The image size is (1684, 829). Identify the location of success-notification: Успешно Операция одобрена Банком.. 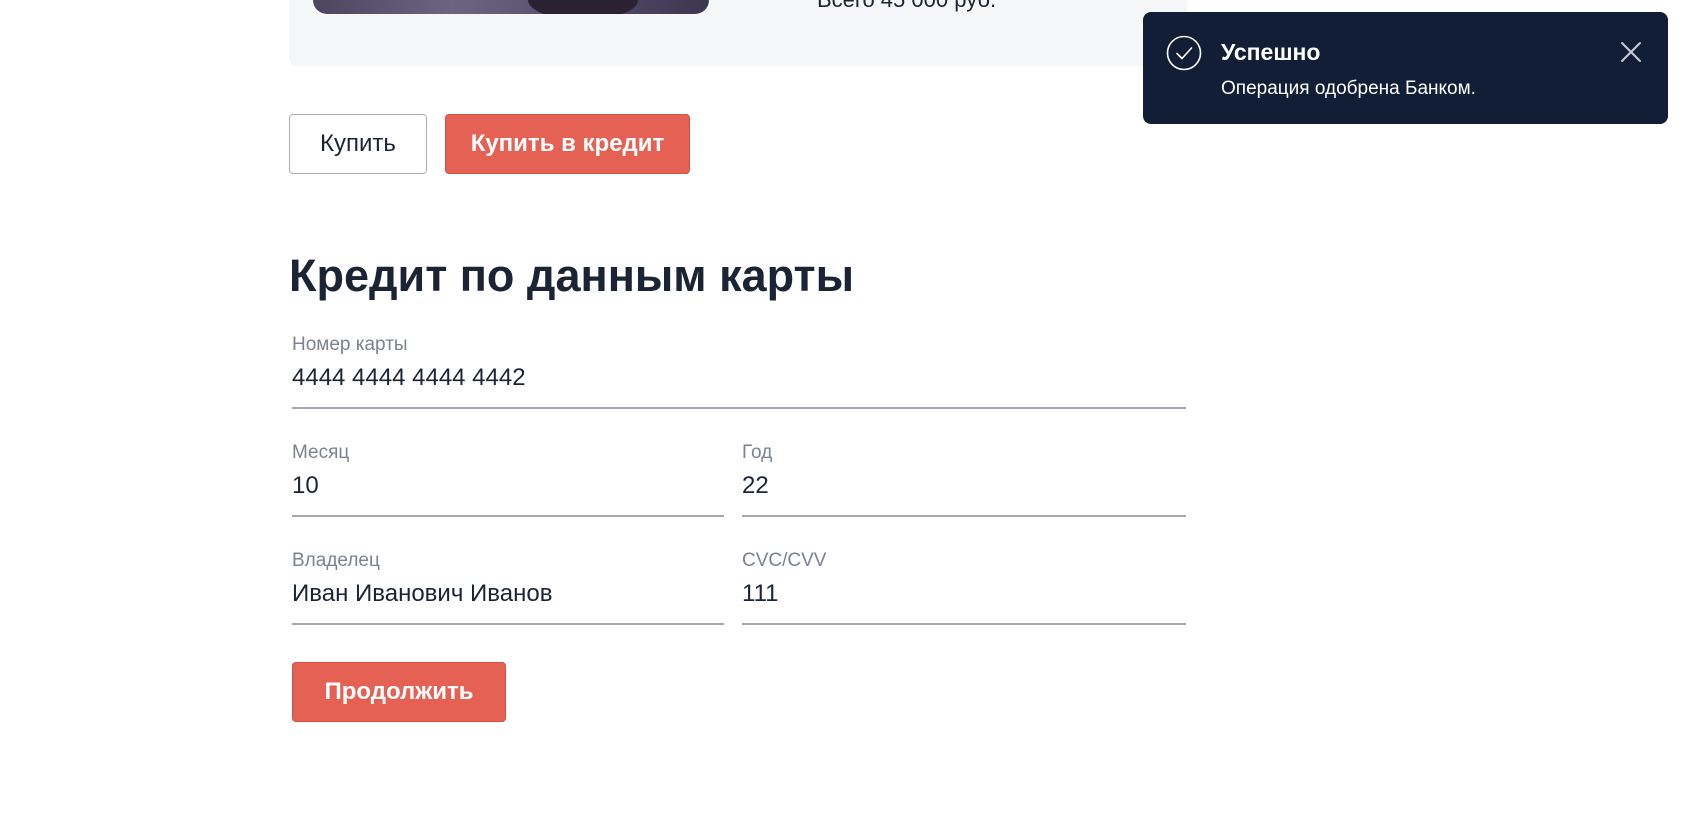
(1405, 68).